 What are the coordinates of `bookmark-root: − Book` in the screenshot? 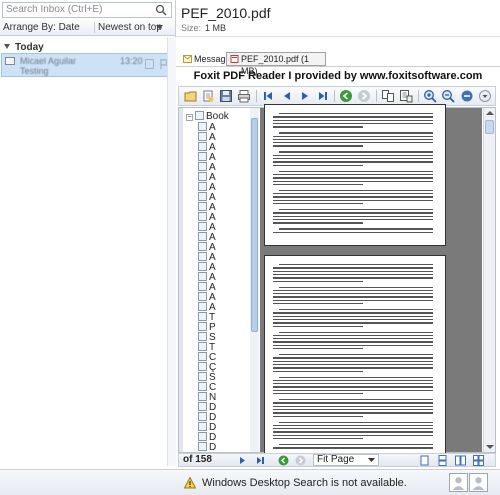 It's located at (207, 116).